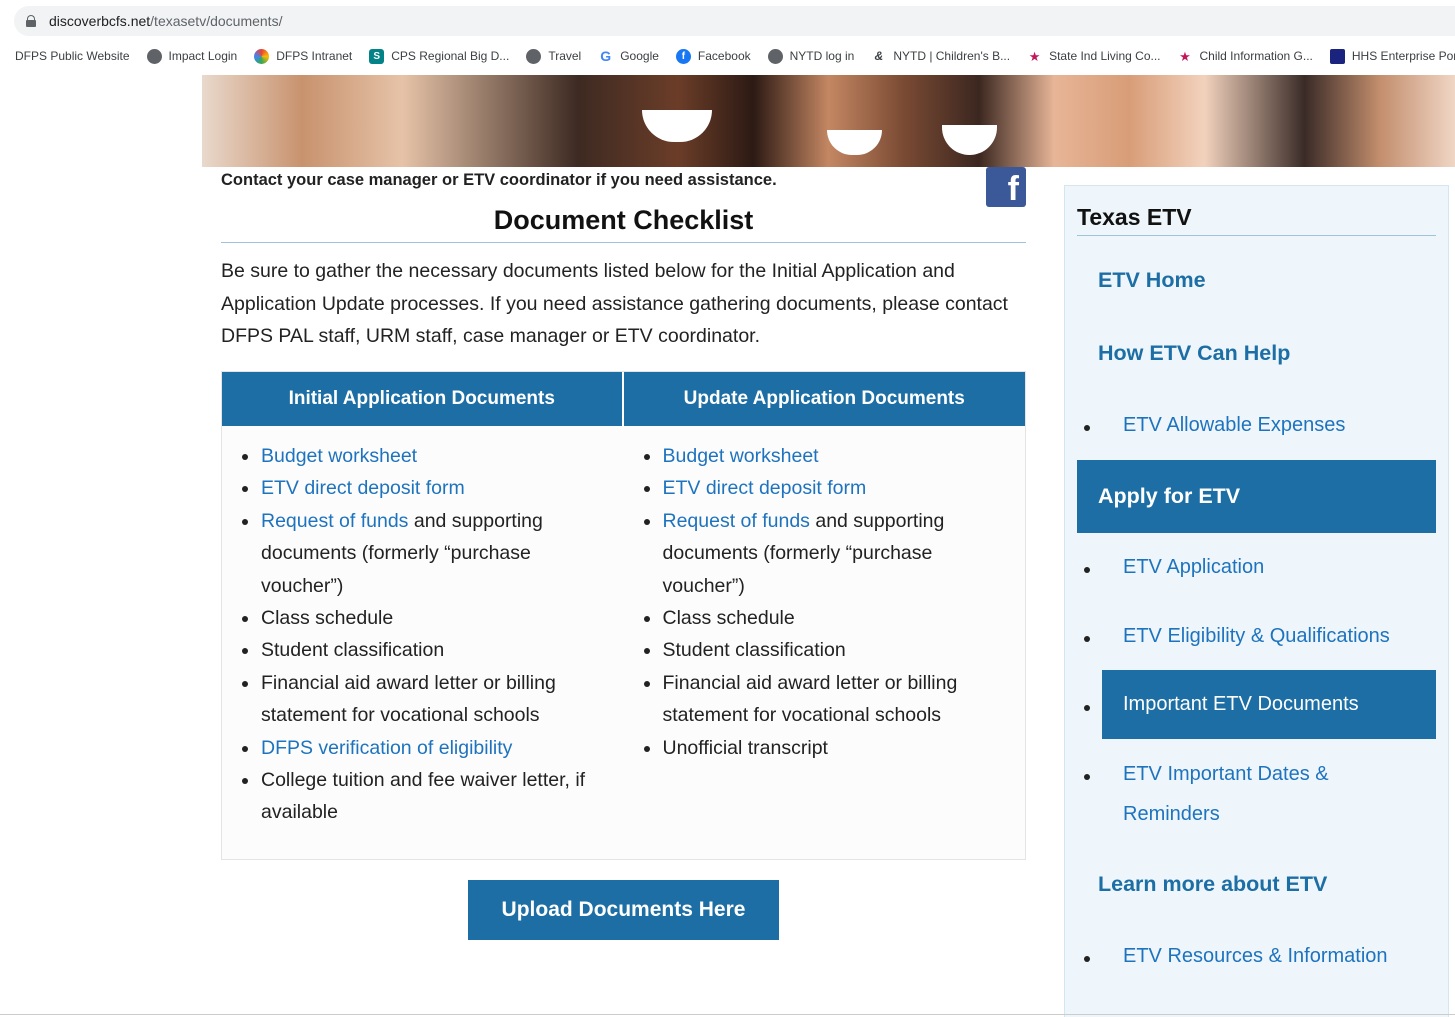 The image size is (1455, 1017). Describe the element at coordinates (1255, 956) in the screenshot. I see `sidebar-item-resources: ETV Resources & Information` at that location.